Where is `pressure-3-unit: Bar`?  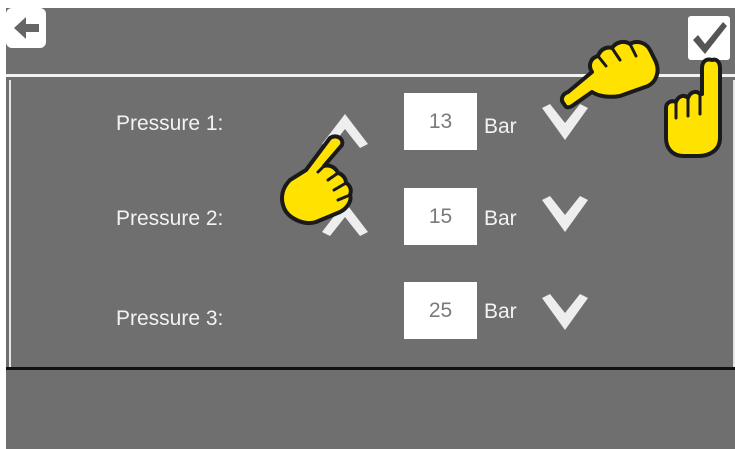
pressure-3-unit: Bar is located at coordinates (500, 311).